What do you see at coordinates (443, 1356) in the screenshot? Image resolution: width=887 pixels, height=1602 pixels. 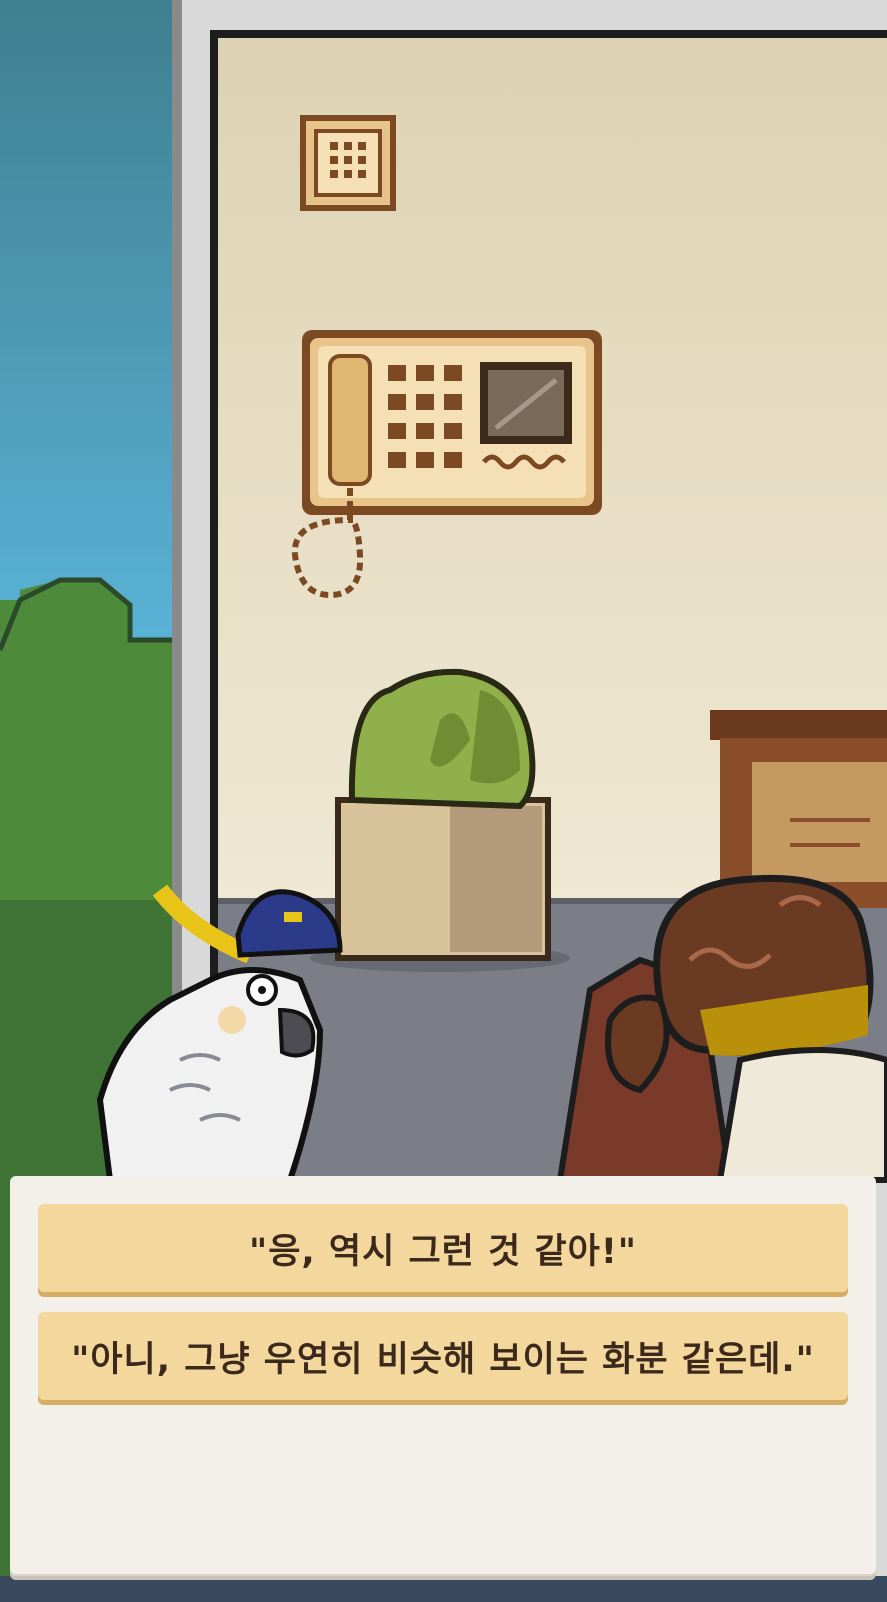 I see `choice-button-no: "아니, 그냥 우연히 비슷해 보이는 화분 같은데."` at bounding box center [443, 1356].